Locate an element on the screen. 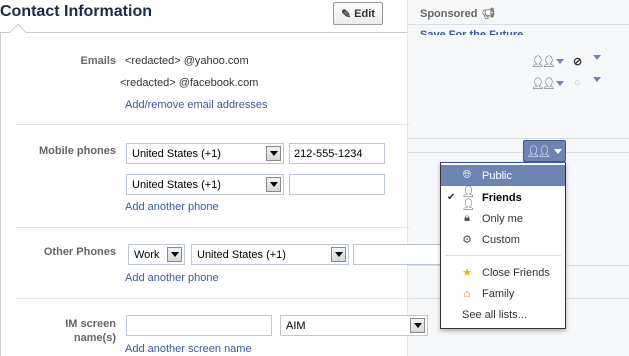  mobile-number-input: 212-555-1234 is located at coordinates (337, 153).